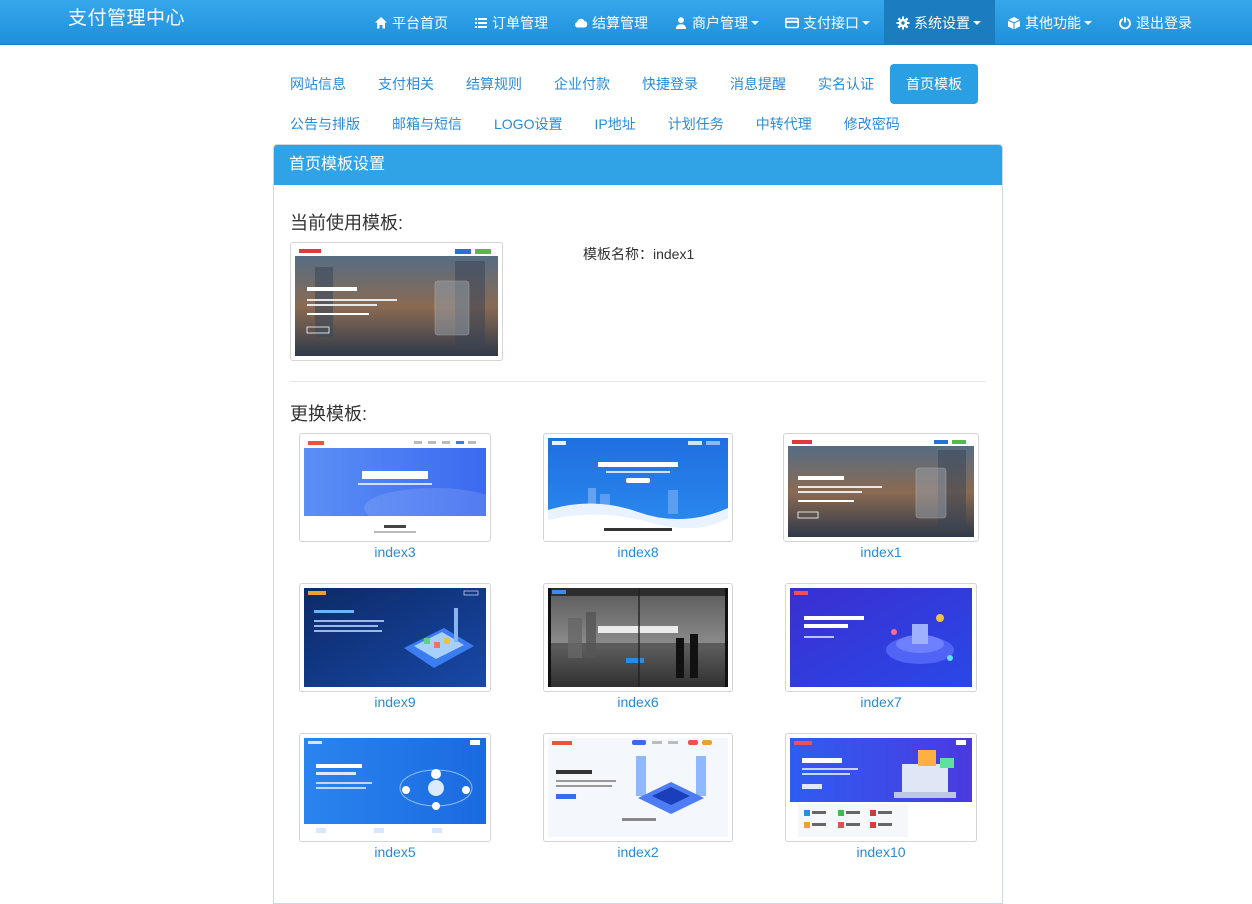 The image size is (1252, 904). I want to click on nav-logout: 退出登录, so click(1156, 22).